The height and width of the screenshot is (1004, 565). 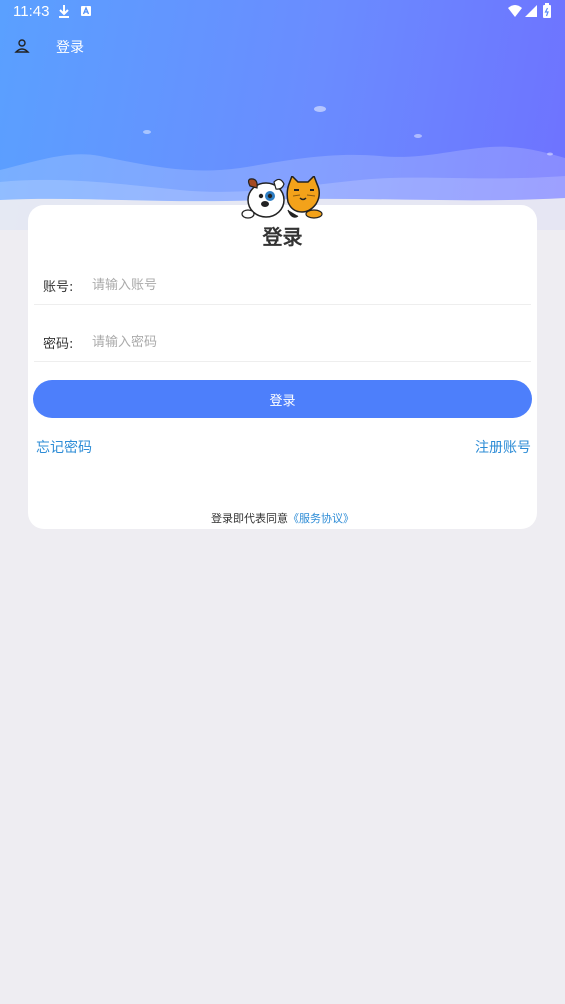 What do you see at coordinates (282, 237) in the screenshot?
I see `login-title: 登录` at bounding box center [282, 237].